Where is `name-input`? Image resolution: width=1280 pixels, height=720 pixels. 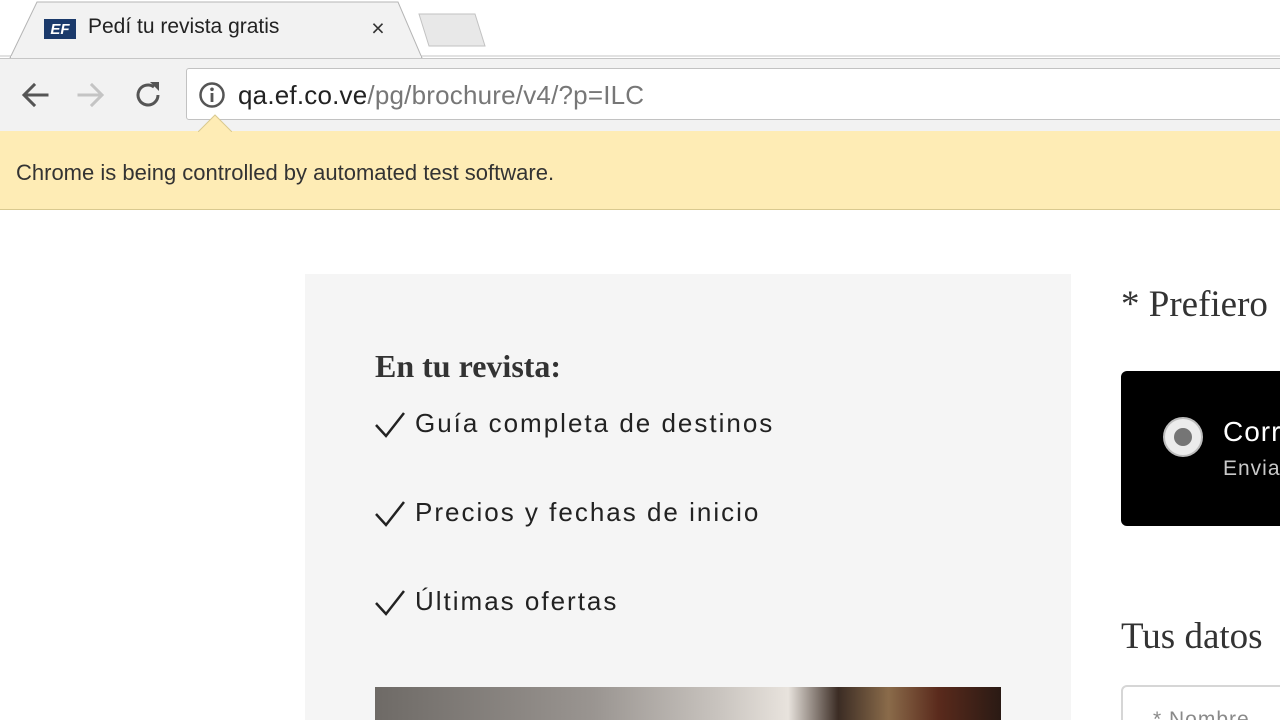 name-input is located at coordinates (1200, 702).